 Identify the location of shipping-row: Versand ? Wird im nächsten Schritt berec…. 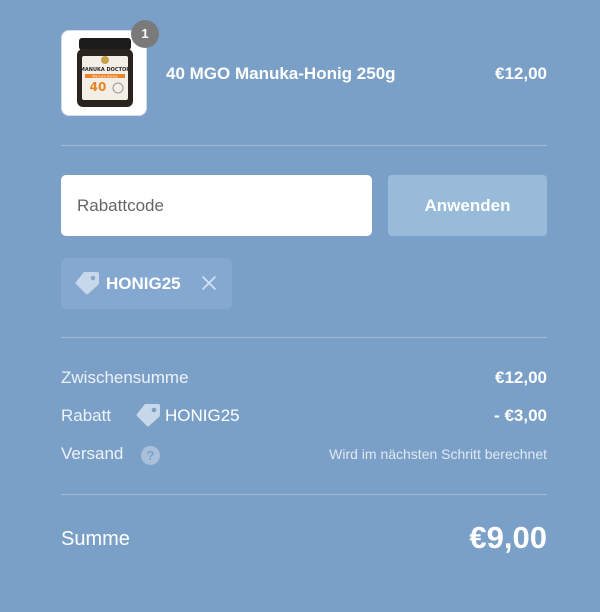
(304, 456).